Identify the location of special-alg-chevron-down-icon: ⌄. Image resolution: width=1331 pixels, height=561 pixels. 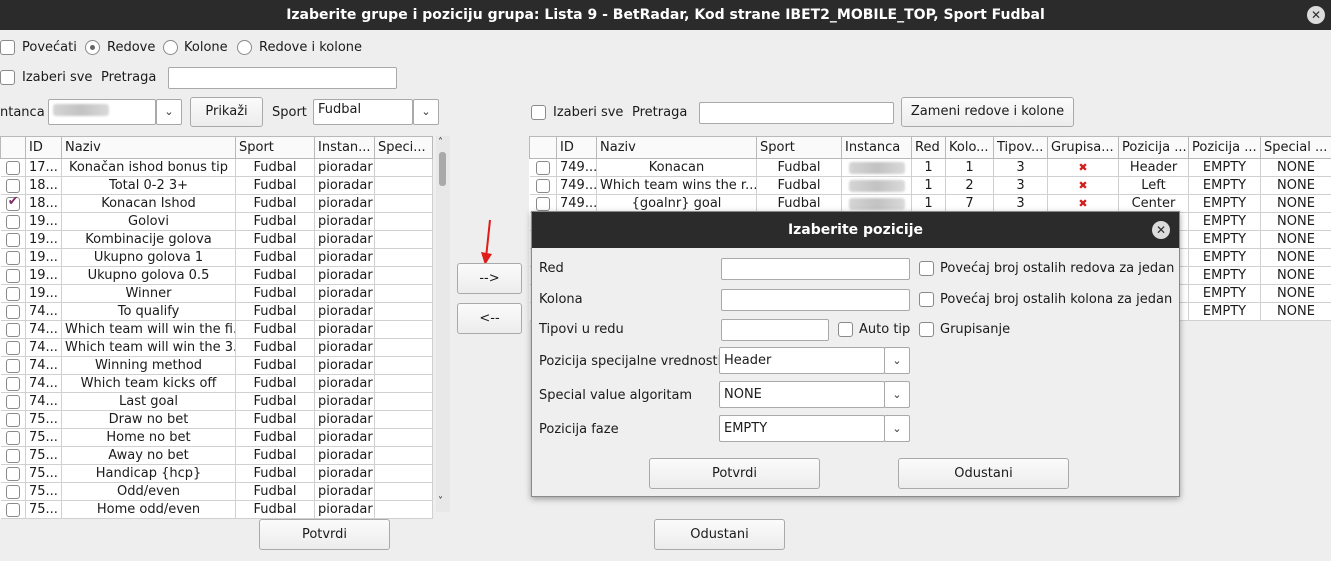
(897, 394).